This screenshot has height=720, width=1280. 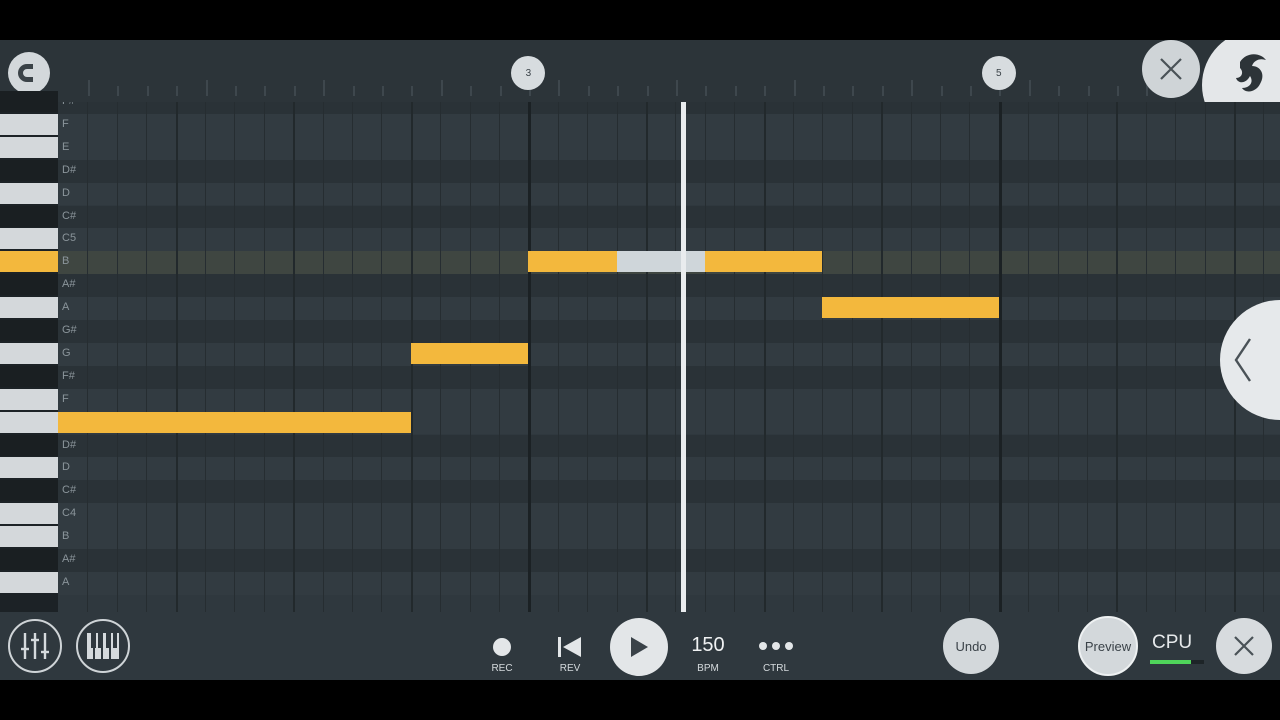 I want to click on record-dot-icon, so click(x=502, y=647).